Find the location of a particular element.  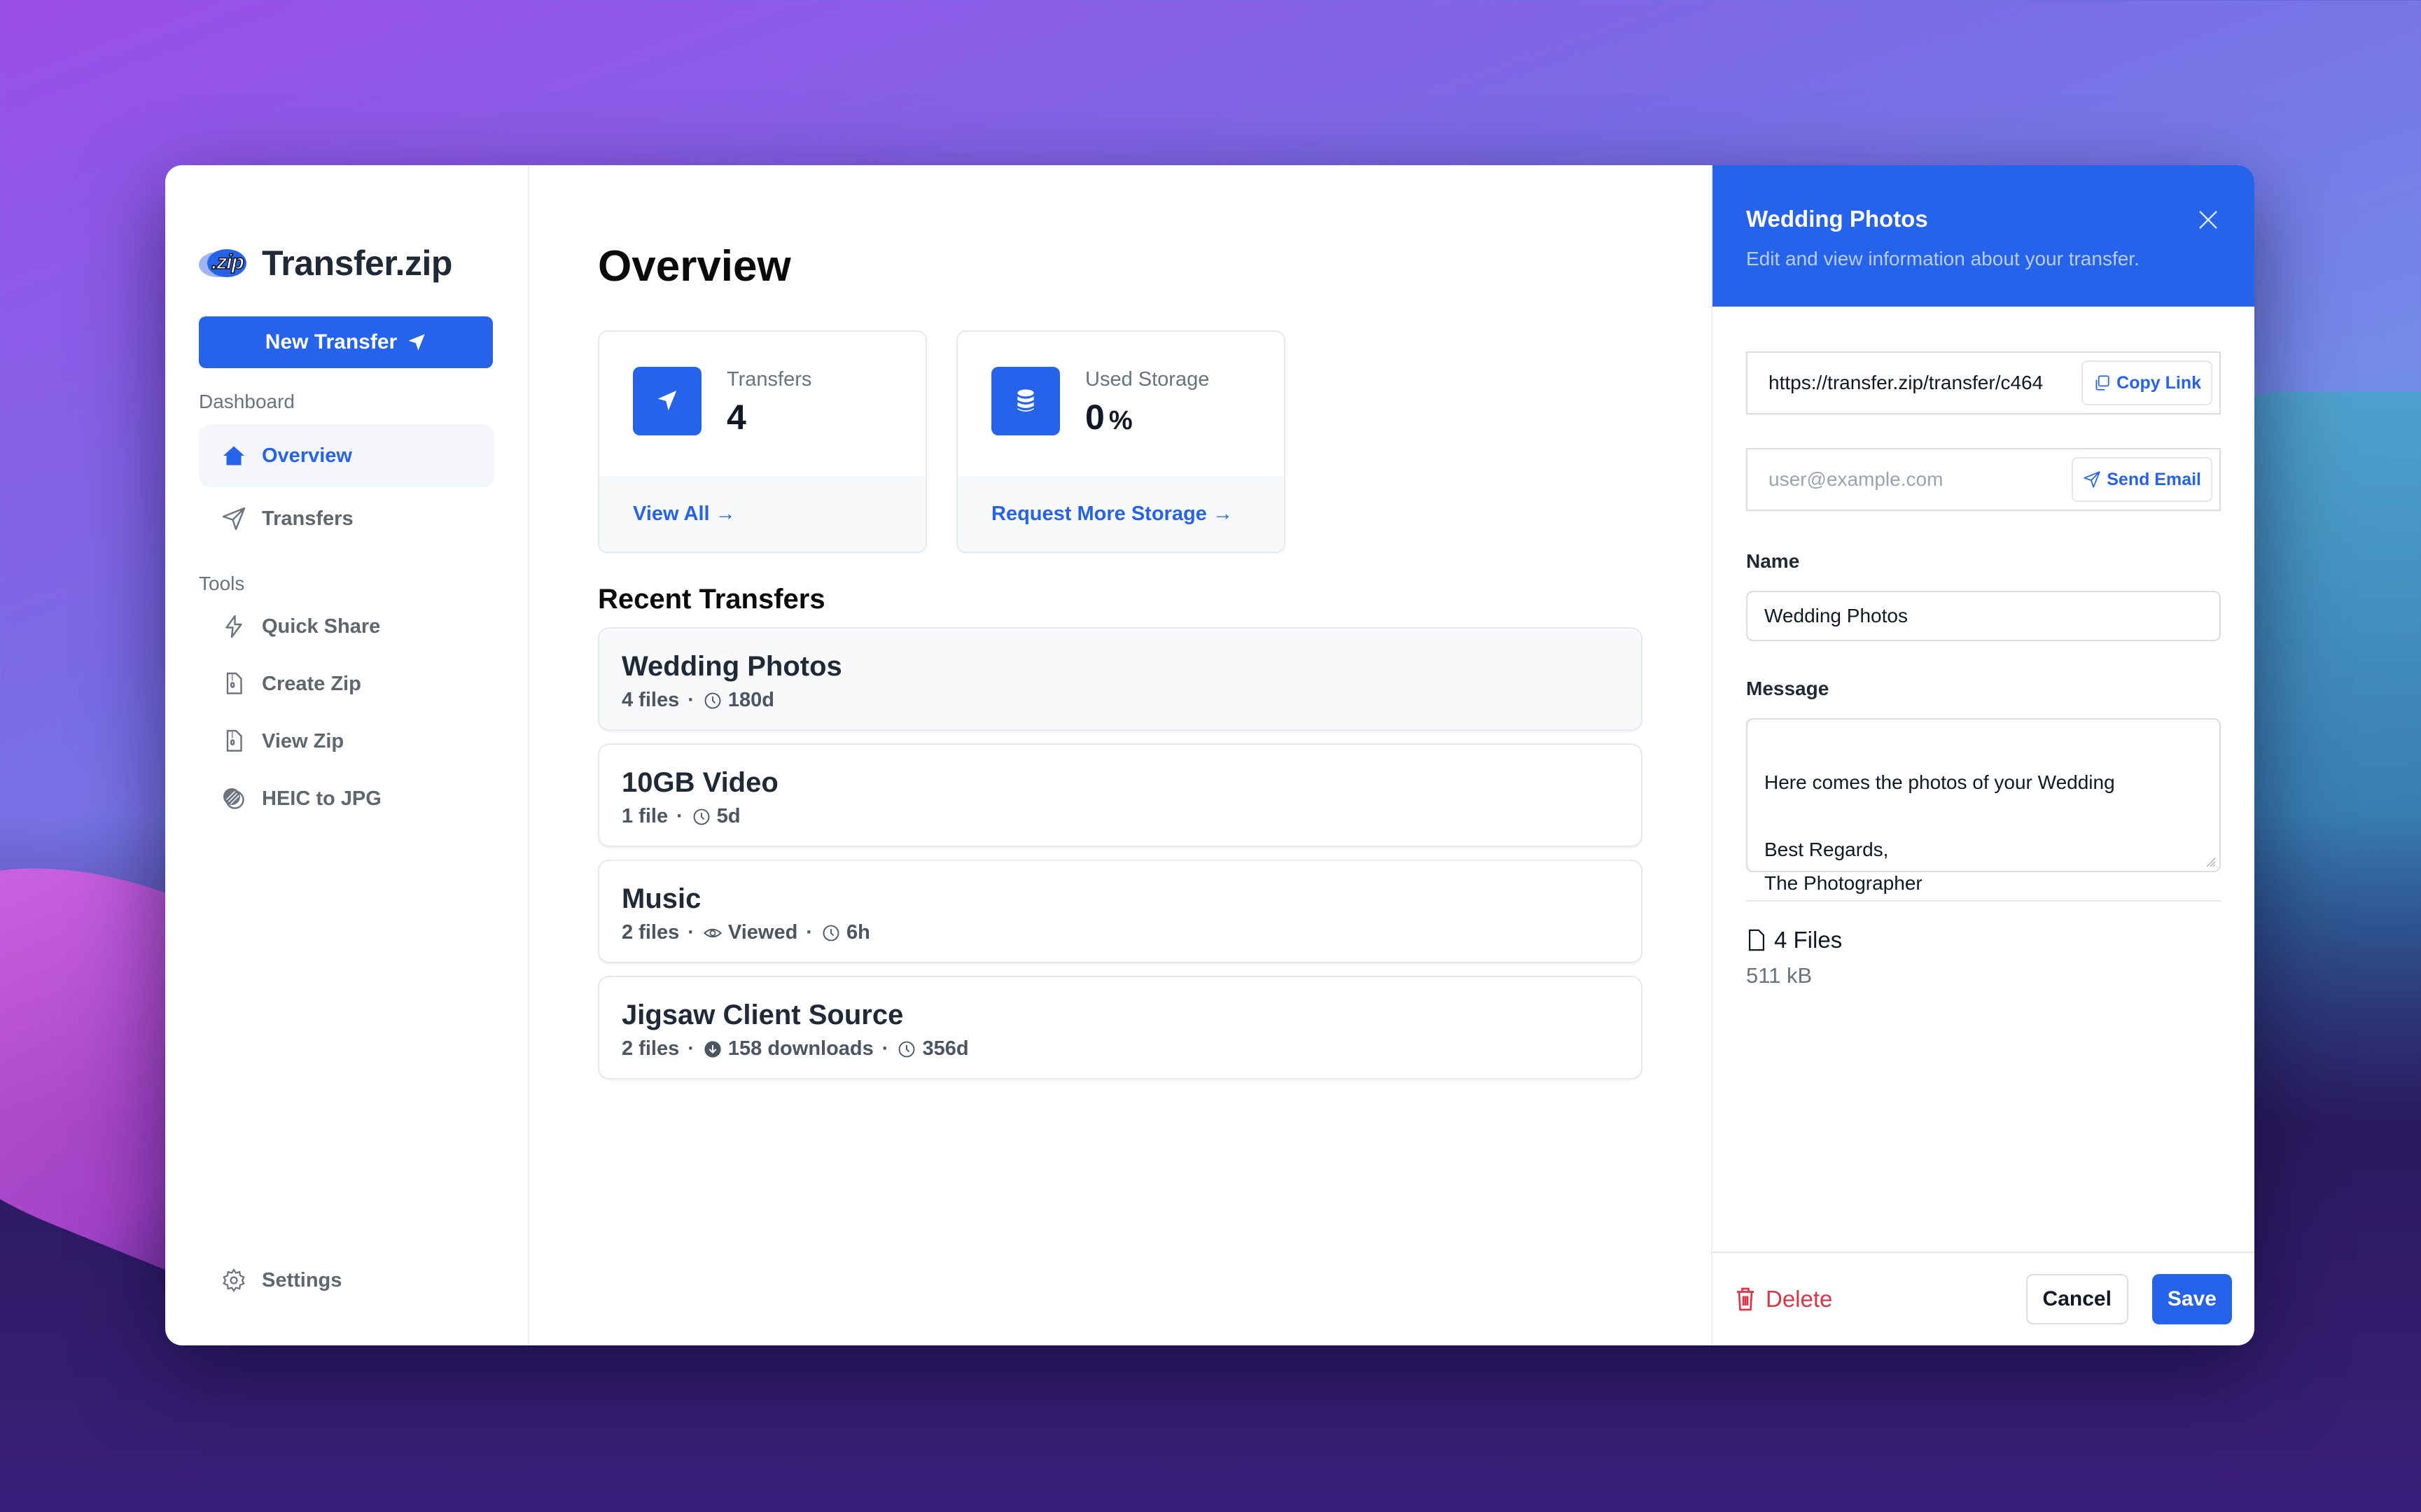

delete-button: Delete is located at coordinates (1784, 1299).